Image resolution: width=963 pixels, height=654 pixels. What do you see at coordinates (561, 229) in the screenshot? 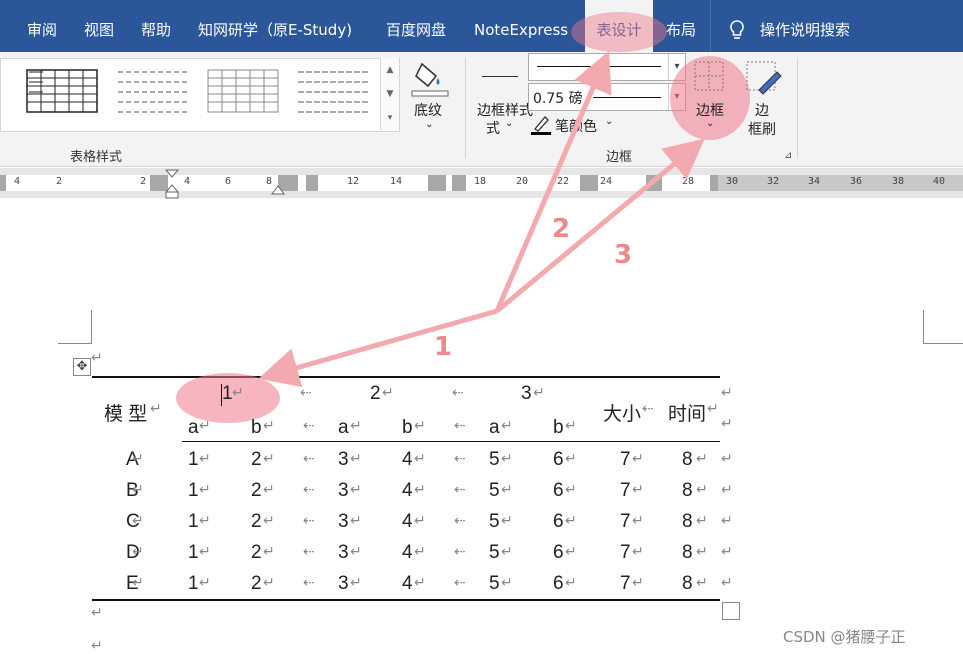
I see `annotation-number-2: 2` at bounding box center [561, 229].